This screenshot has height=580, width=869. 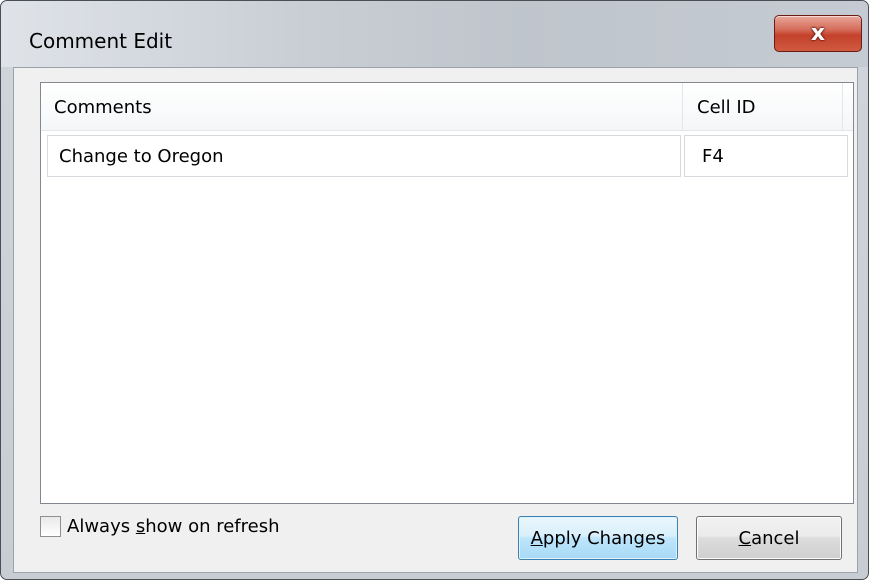 I want to click on checkbox-box, so click(x=50, y=526).